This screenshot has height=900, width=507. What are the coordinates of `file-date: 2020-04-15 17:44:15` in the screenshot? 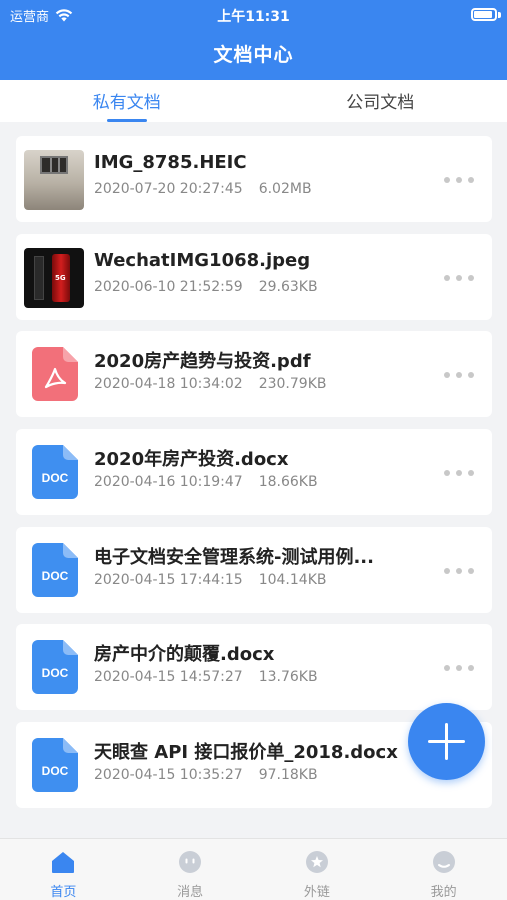 It's located at (168, 579).